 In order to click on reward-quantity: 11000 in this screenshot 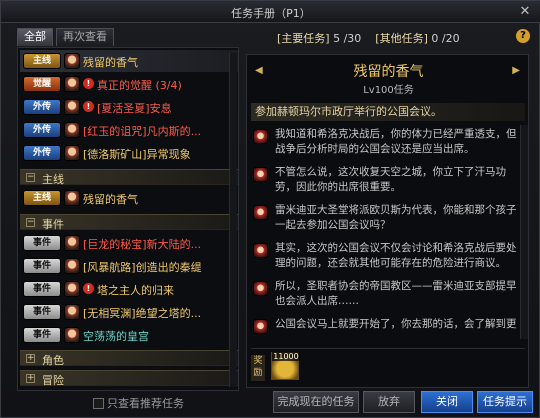, I will do `click(286, 356)`.